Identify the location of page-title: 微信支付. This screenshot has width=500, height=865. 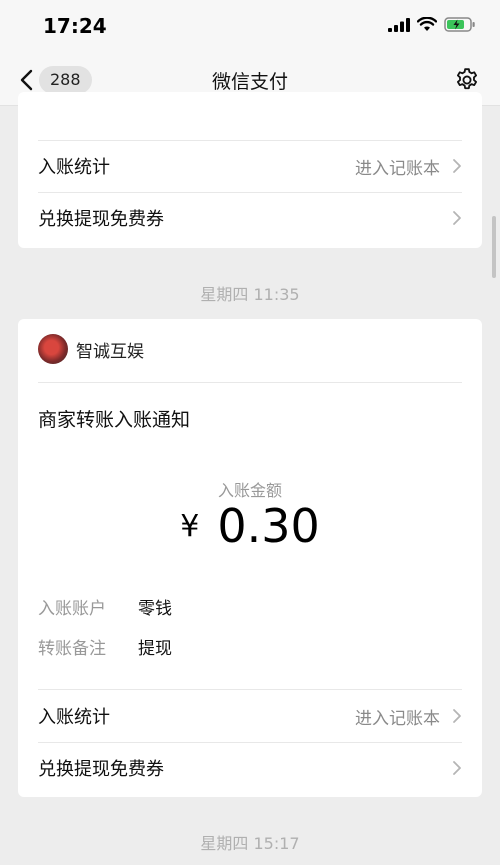
(249, 82).